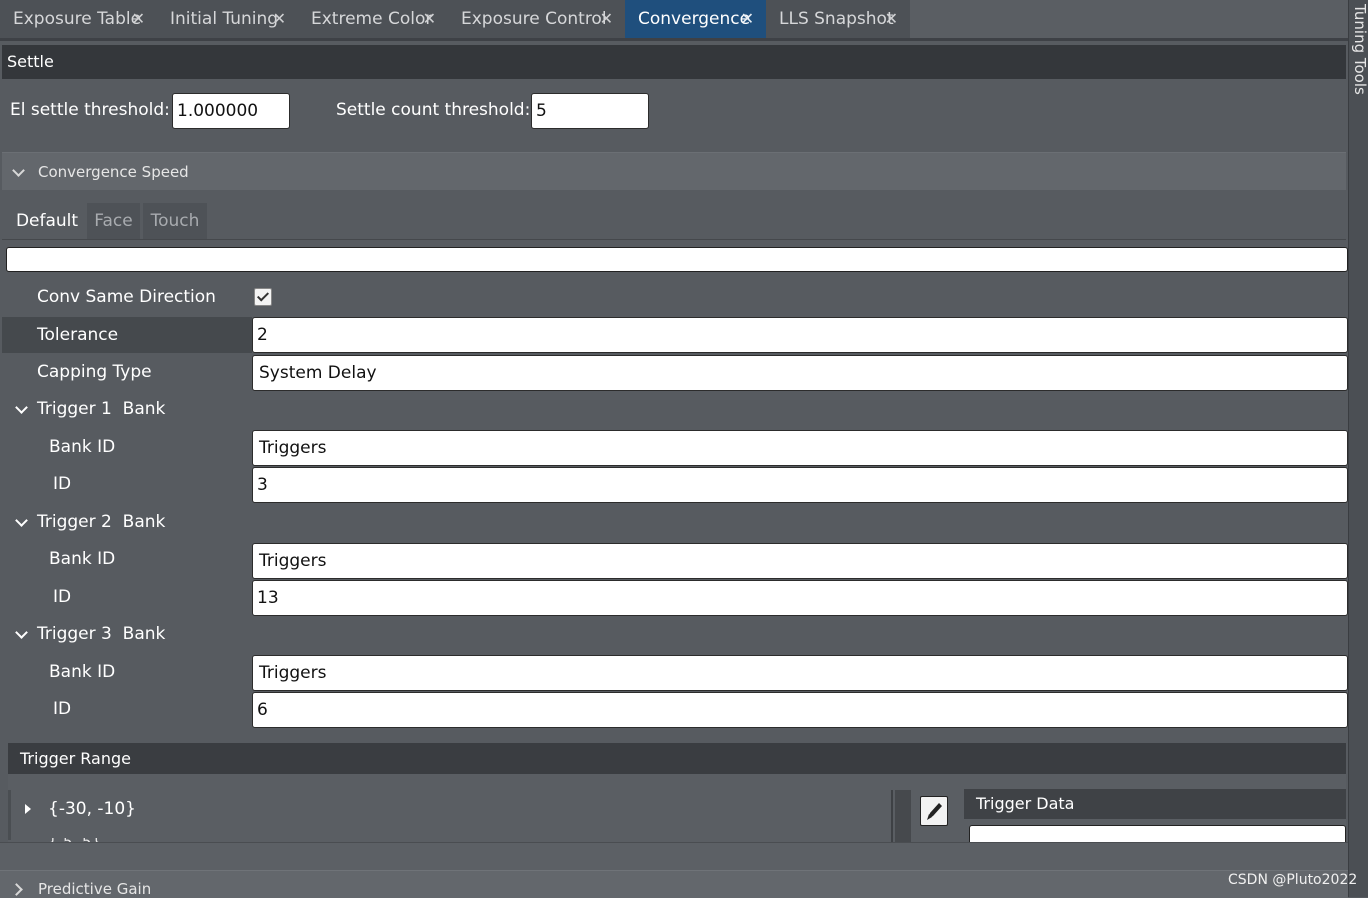 This screenshot has height=898, width=1368. What do you see at coordinates (1359, 49) in the screenshot?
I see `tuning-tools-label: Tuning Tools` at bounding box center [1359, 49].